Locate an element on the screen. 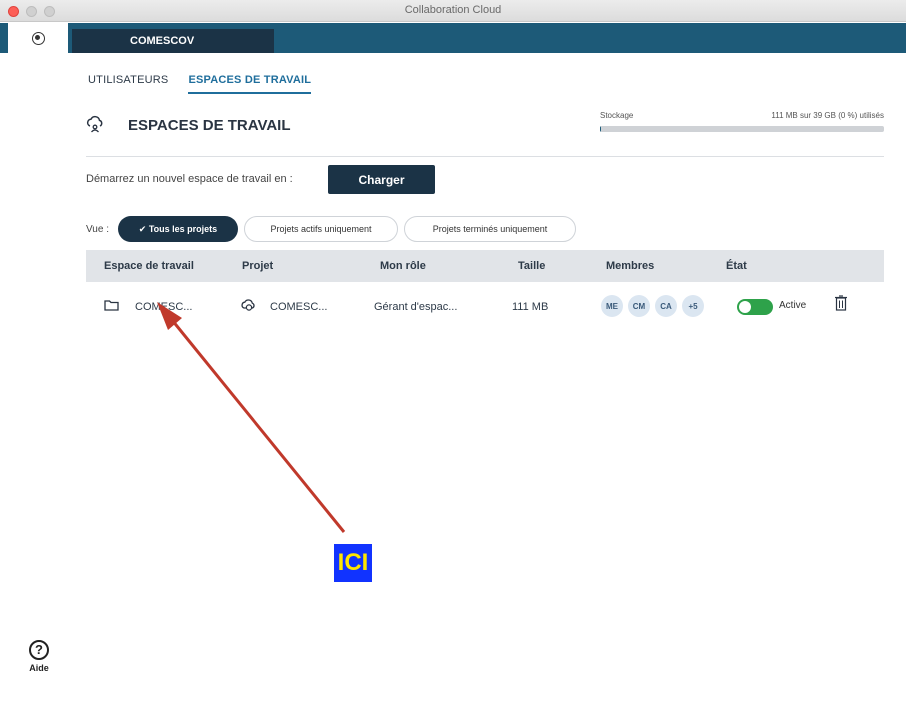  help-label: Aide is located at coordinates (39, 668).